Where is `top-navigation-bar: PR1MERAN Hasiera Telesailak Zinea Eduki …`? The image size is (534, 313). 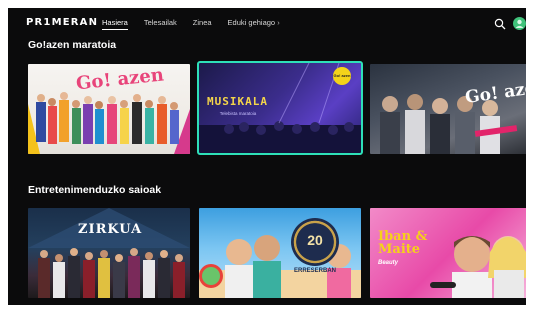 top-navigation-bar: PR1MERAN Hasiera Telesailak Zinea Eduki … is located at coordinates (267, 23).